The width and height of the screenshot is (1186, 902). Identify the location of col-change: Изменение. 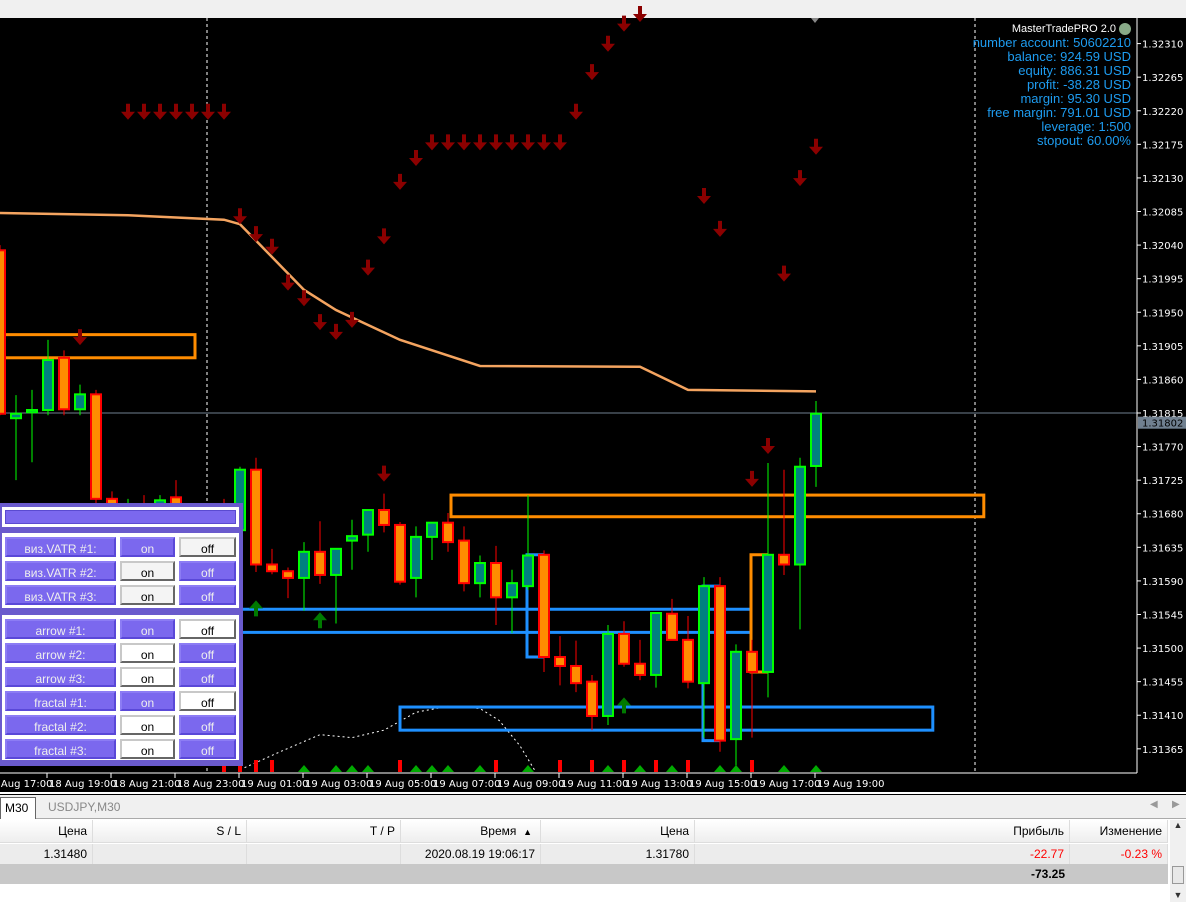
(1119, 831).